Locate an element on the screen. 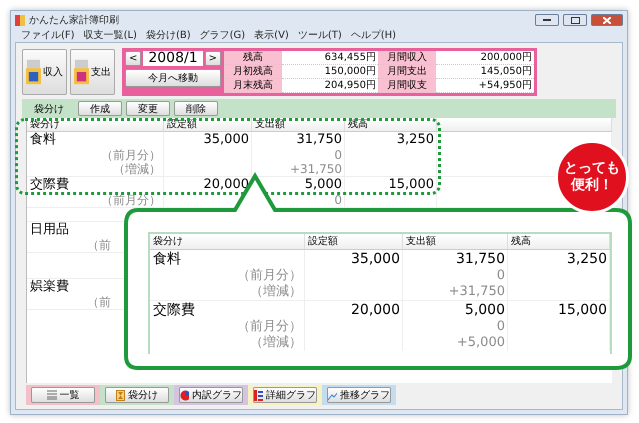  toolbar-button: 削除 is located at coordinates (196, 108).